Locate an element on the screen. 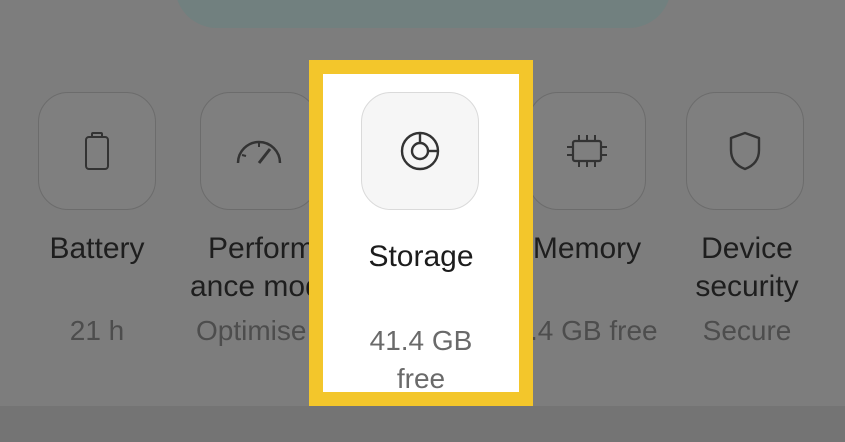 This screenshot has width=845, height=442. storage-tile is located at coordinates (420, 151).